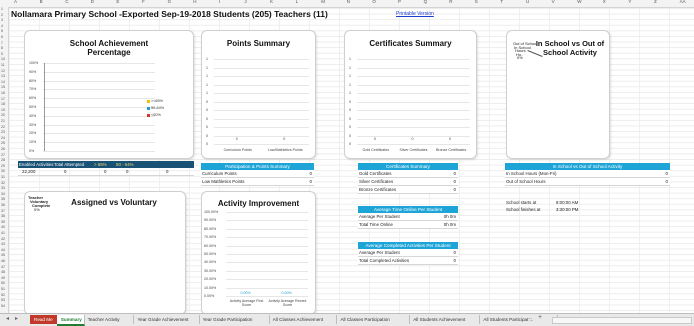 The image size is (694, 326). What do you see at coordinates (16, 318) in the screenshot?
I see `tab-scroll-right-button: ▸` at bounding box center [16, 318].